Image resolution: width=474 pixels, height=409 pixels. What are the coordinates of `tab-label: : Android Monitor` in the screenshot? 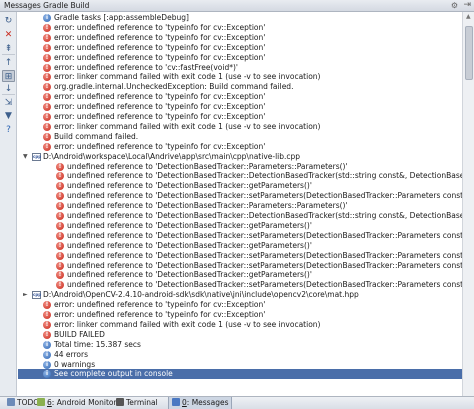 It's located at (84, 402).